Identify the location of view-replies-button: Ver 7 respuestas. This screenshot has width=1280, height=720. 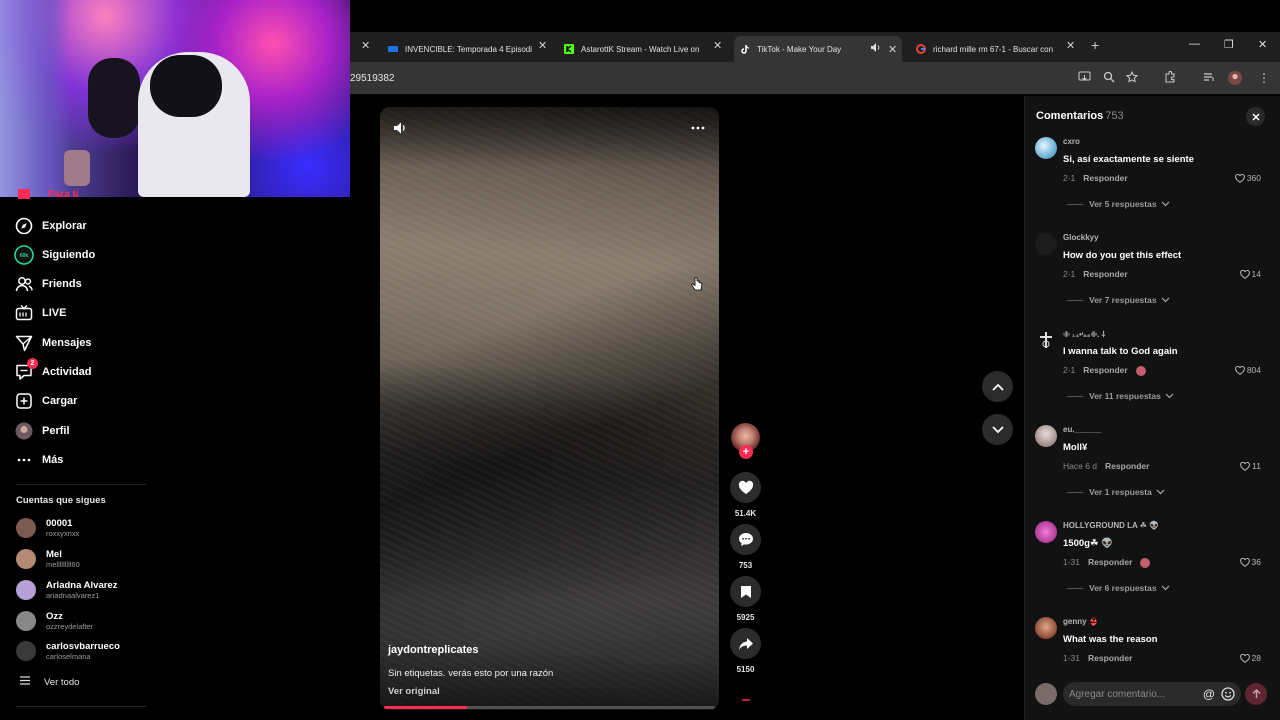
(1118, 300).